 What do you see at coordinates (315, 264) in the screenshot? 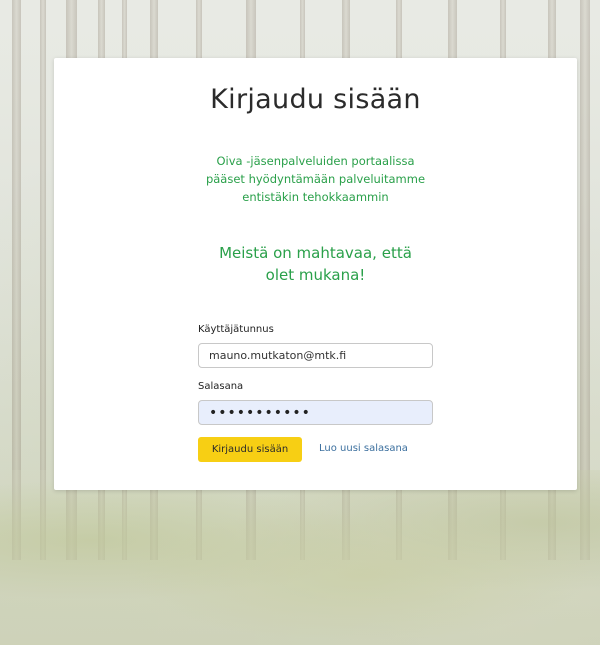
I see `slogan-text: Meistä on mahtavaa, että olet mukana!` at bounding box center [315, 264].